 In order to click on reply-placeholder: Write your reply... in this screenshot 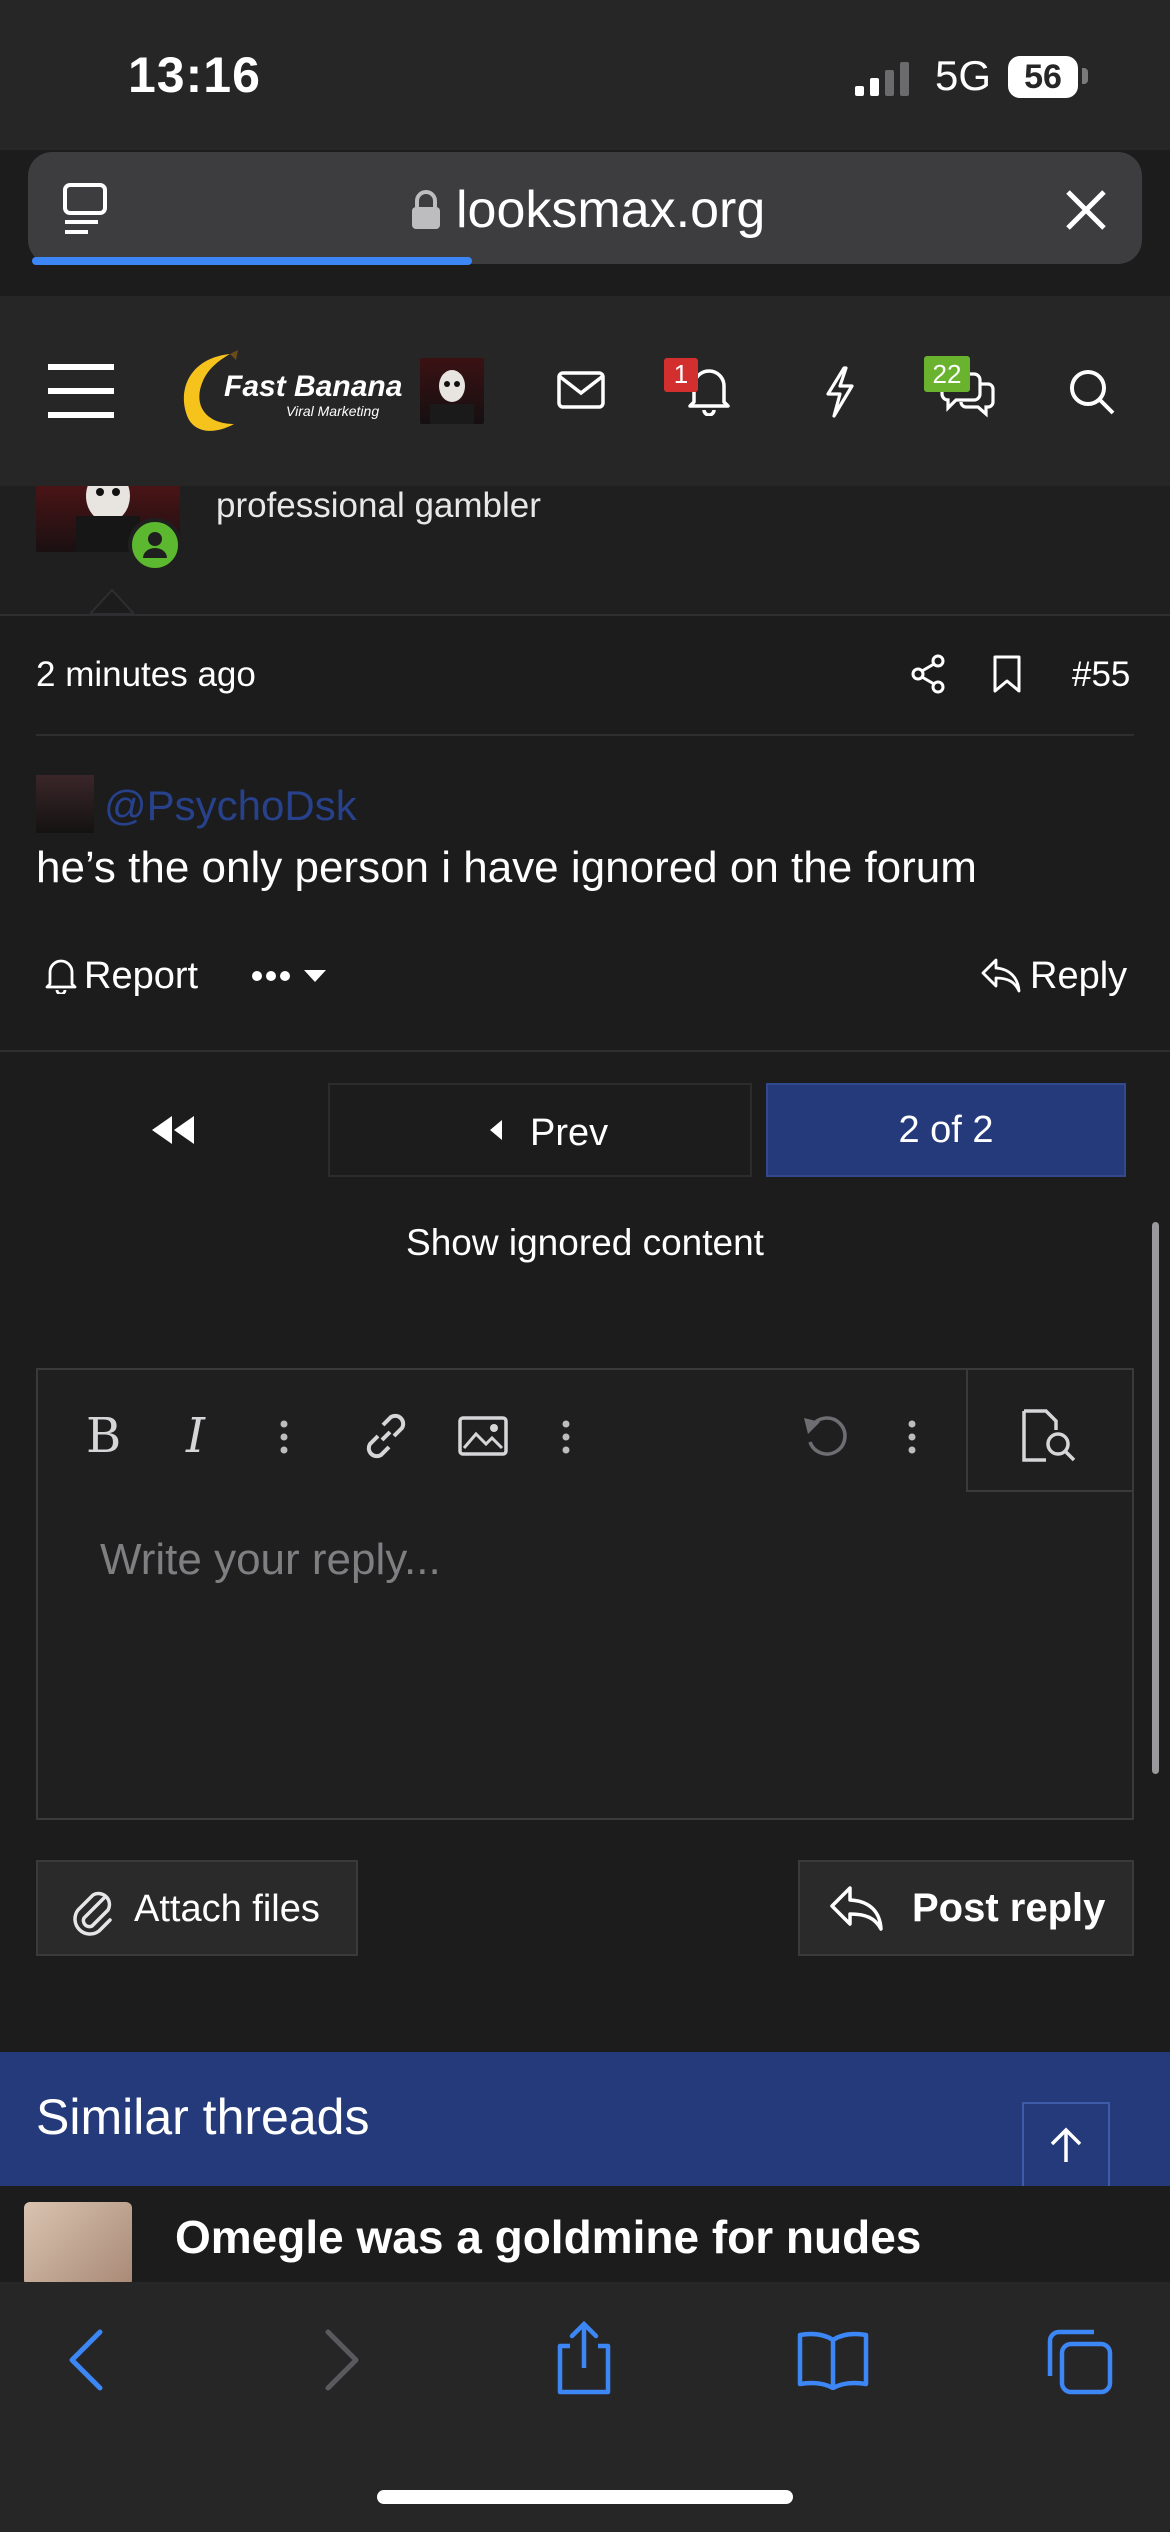, I will do `click(270, 1560)`.